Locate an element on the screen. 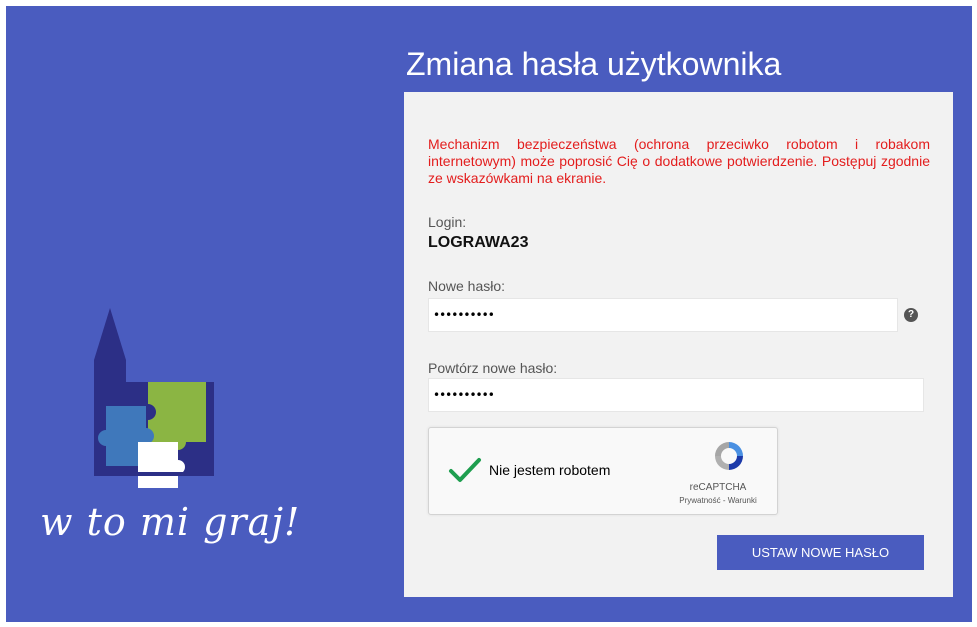 The width and height of the screenshot is (977, 627). slogan: w to mi graj! is located at coordinates (170, 522).